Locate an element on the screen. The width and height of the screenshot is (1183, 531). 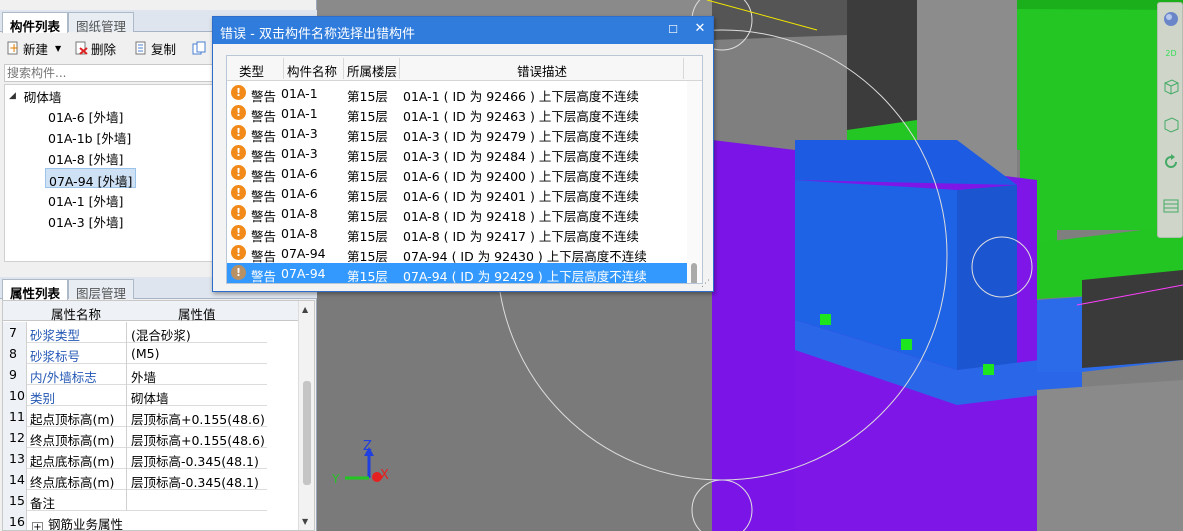
row-number: 10 is located at coordinates (15, 395).